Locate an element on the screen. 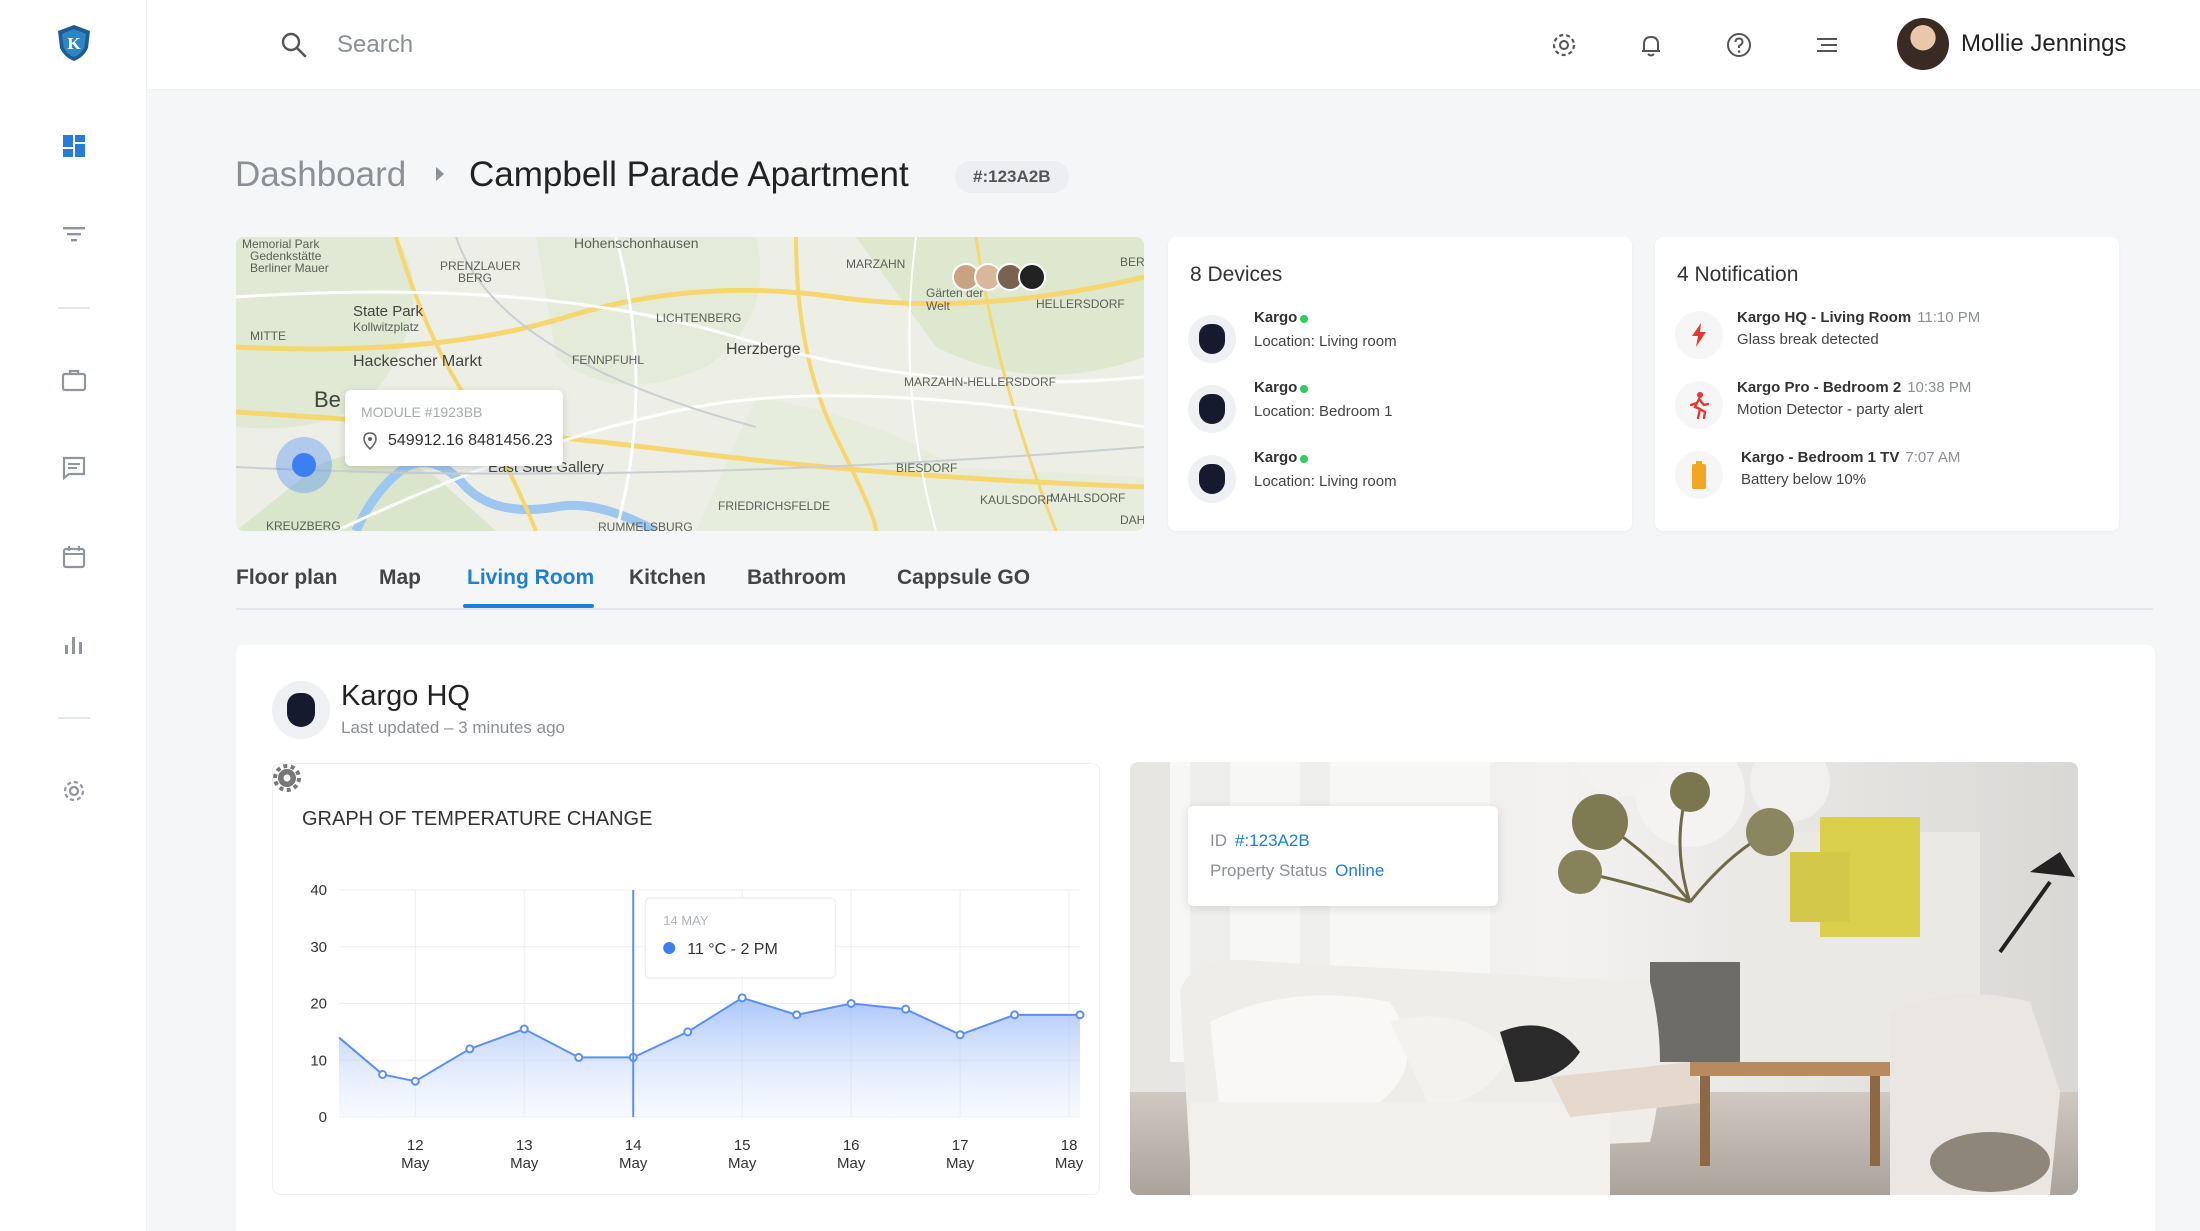 The width and height of the screenshot is (2200, 1231). breadcrumb-chevron-icon is located at coordinates (440, 174).